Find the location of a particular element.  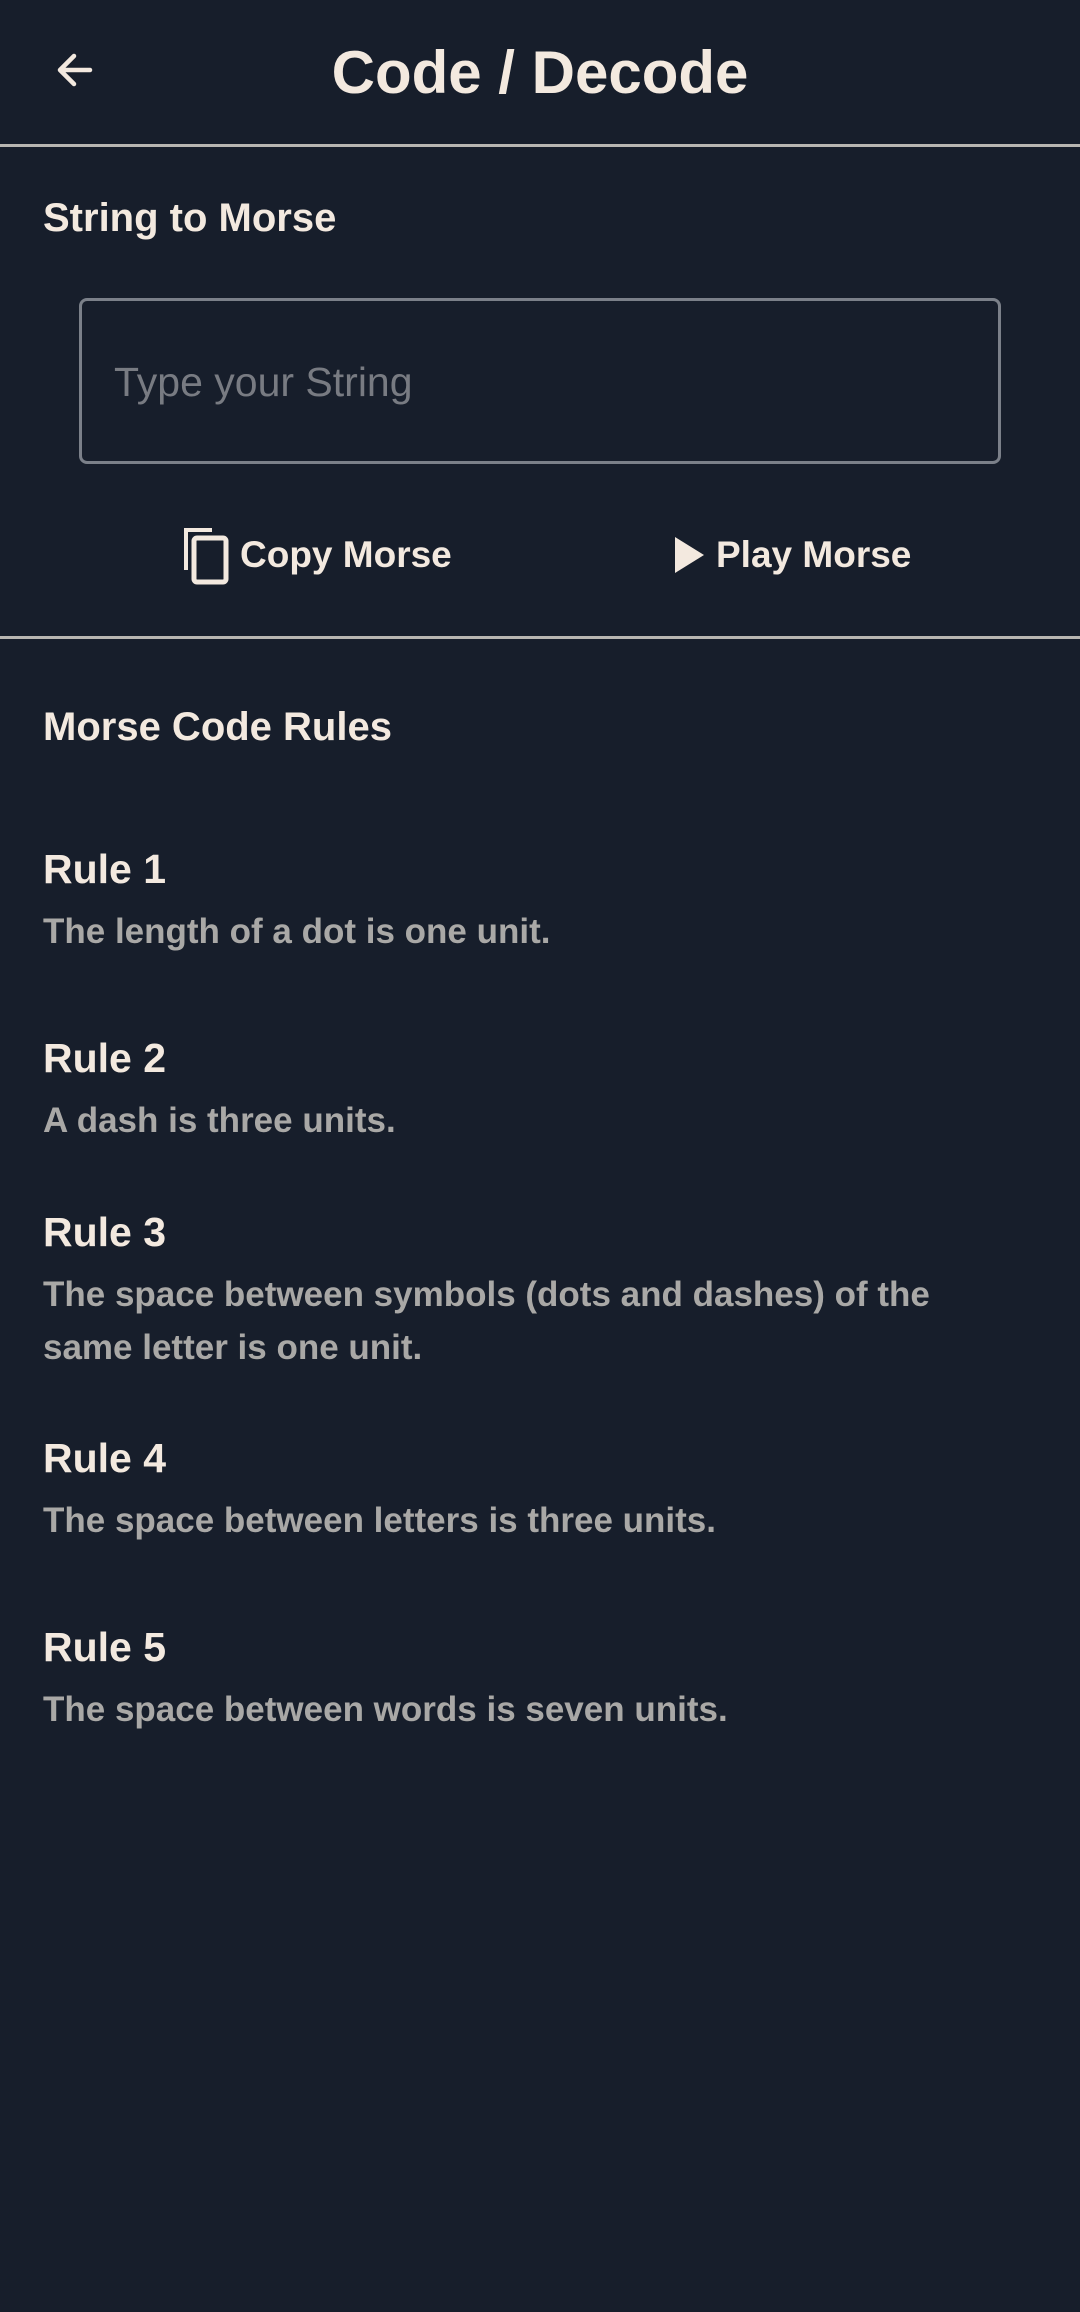

copy-icon is located at coordinates (206, 555).